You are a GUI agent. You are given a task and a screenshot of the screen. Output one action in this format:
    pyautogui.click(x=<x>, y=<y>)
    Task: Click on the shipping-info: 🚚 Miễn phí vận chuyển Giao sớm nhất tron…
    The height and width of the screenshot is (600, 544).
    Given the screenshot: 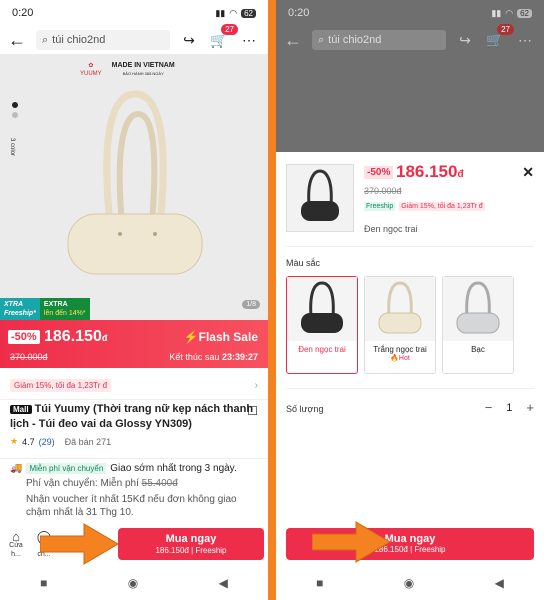 What is the action you would take?
    pyautogui.click(x=134, y=490)
    